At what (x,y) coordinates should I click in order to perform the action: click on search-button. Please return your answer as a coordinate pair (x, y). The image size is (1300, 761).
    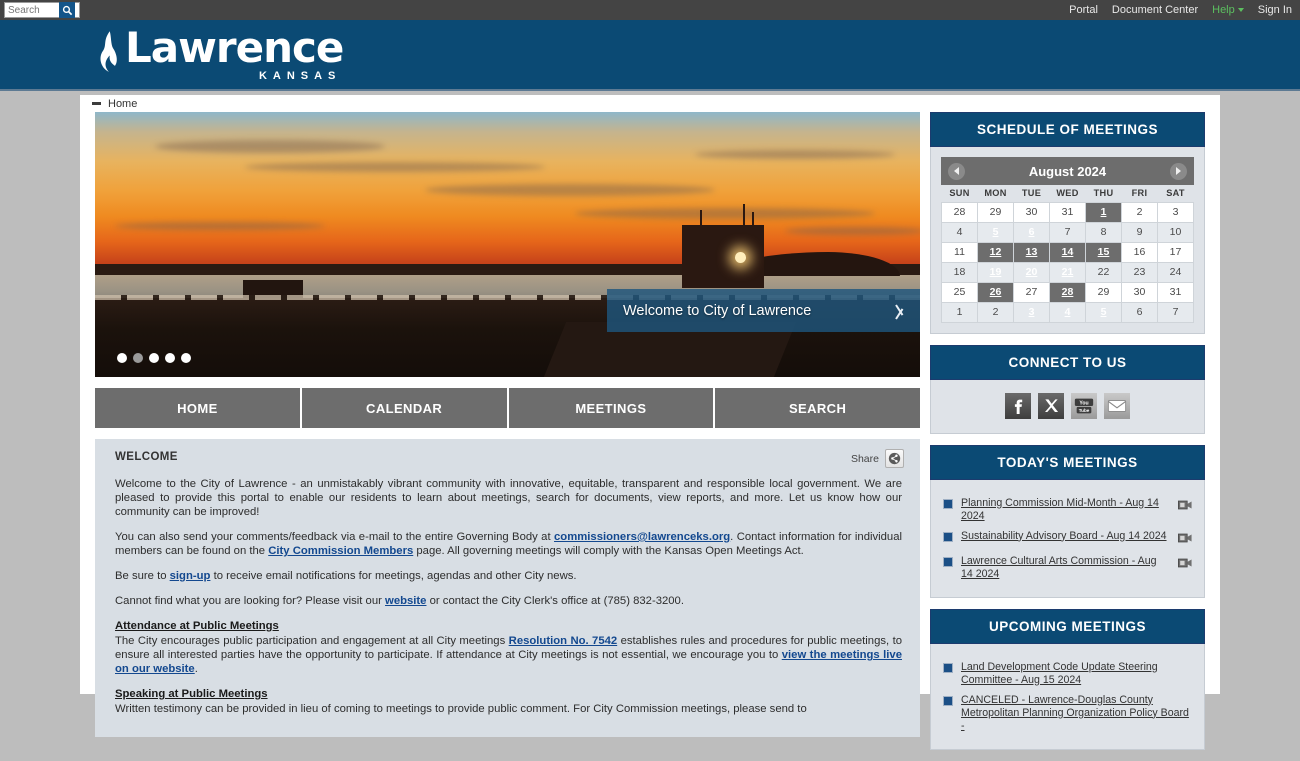
    Looking at the image, I should click on (67, 10).